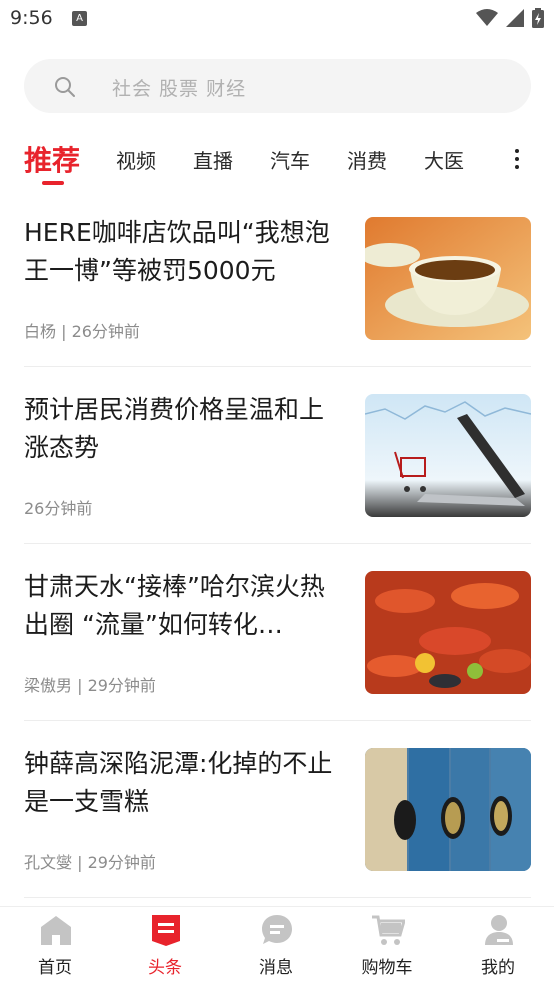  What do you see at coordinates (487, 17) in the screenshot?
I see `wifi-icon` at bounding box center [487, 17].